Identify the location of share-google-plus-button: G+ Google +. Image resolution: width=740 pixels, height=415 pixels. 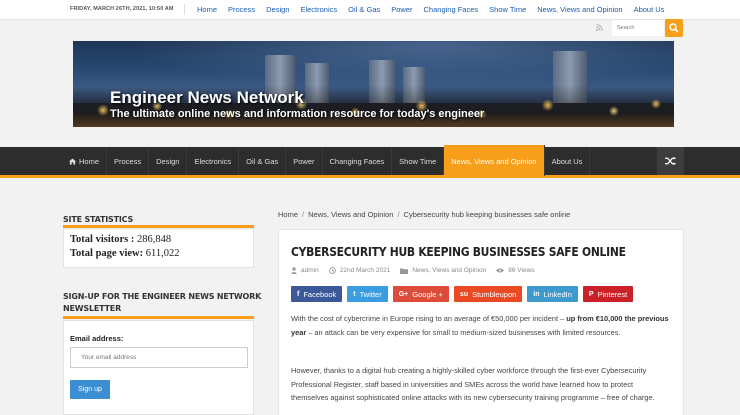
(420, 294).